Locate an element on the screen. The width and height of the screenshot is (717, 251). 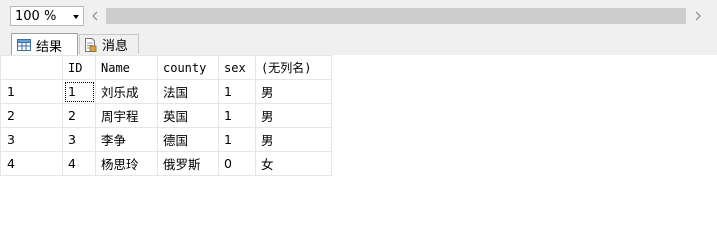
grid-cell: 德国 is located at coordinates (188, 139).